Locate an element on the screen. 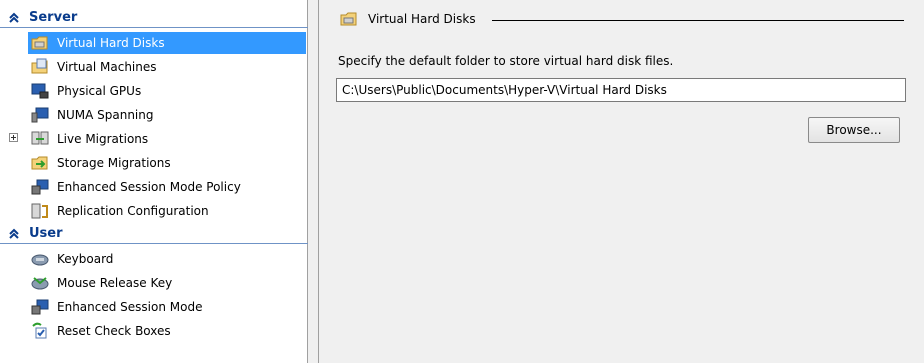 This screenshot has height=363, width=924. gpu-monitor-icon is located at coordinates (40, 91).